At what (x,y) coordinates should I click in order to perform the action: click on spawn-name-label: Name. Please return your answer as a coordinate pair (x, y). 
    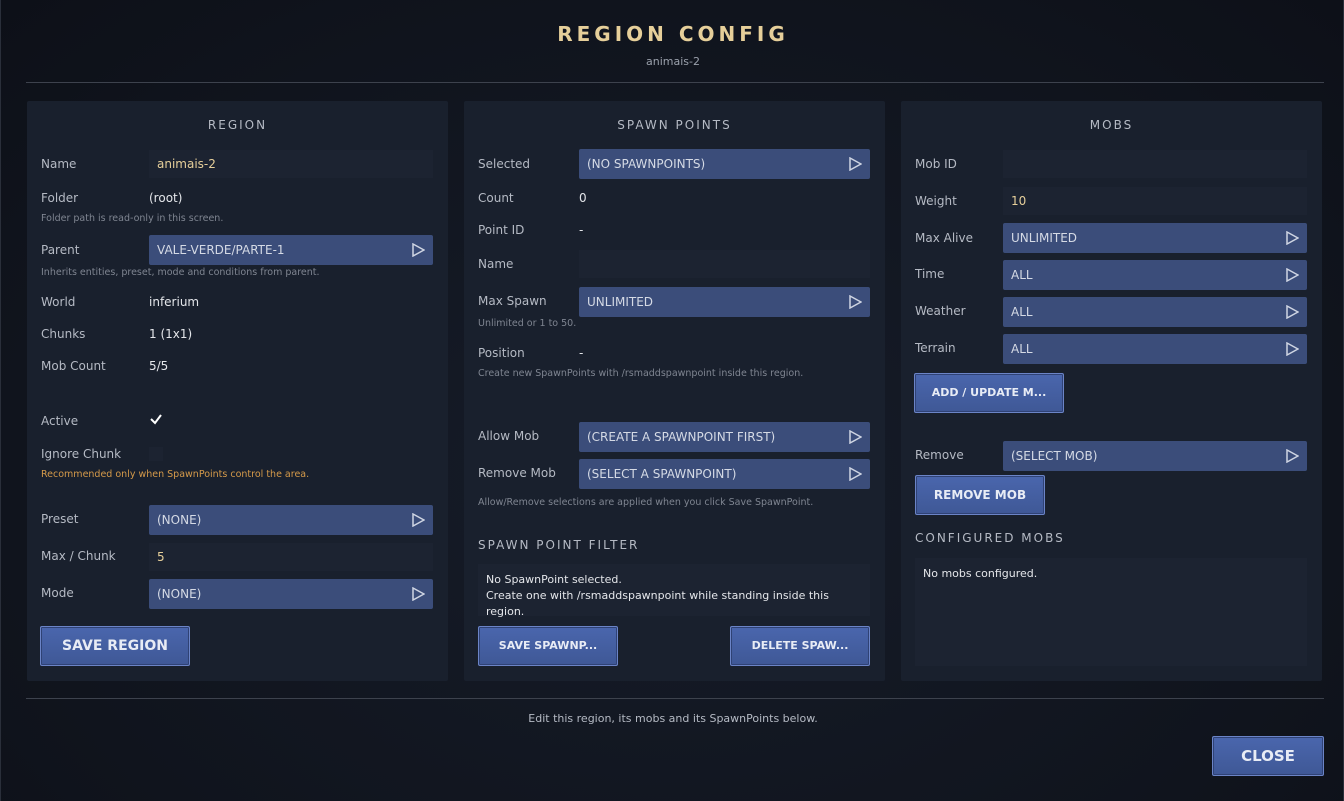
    Looking at the image, I should click on (496, 264).